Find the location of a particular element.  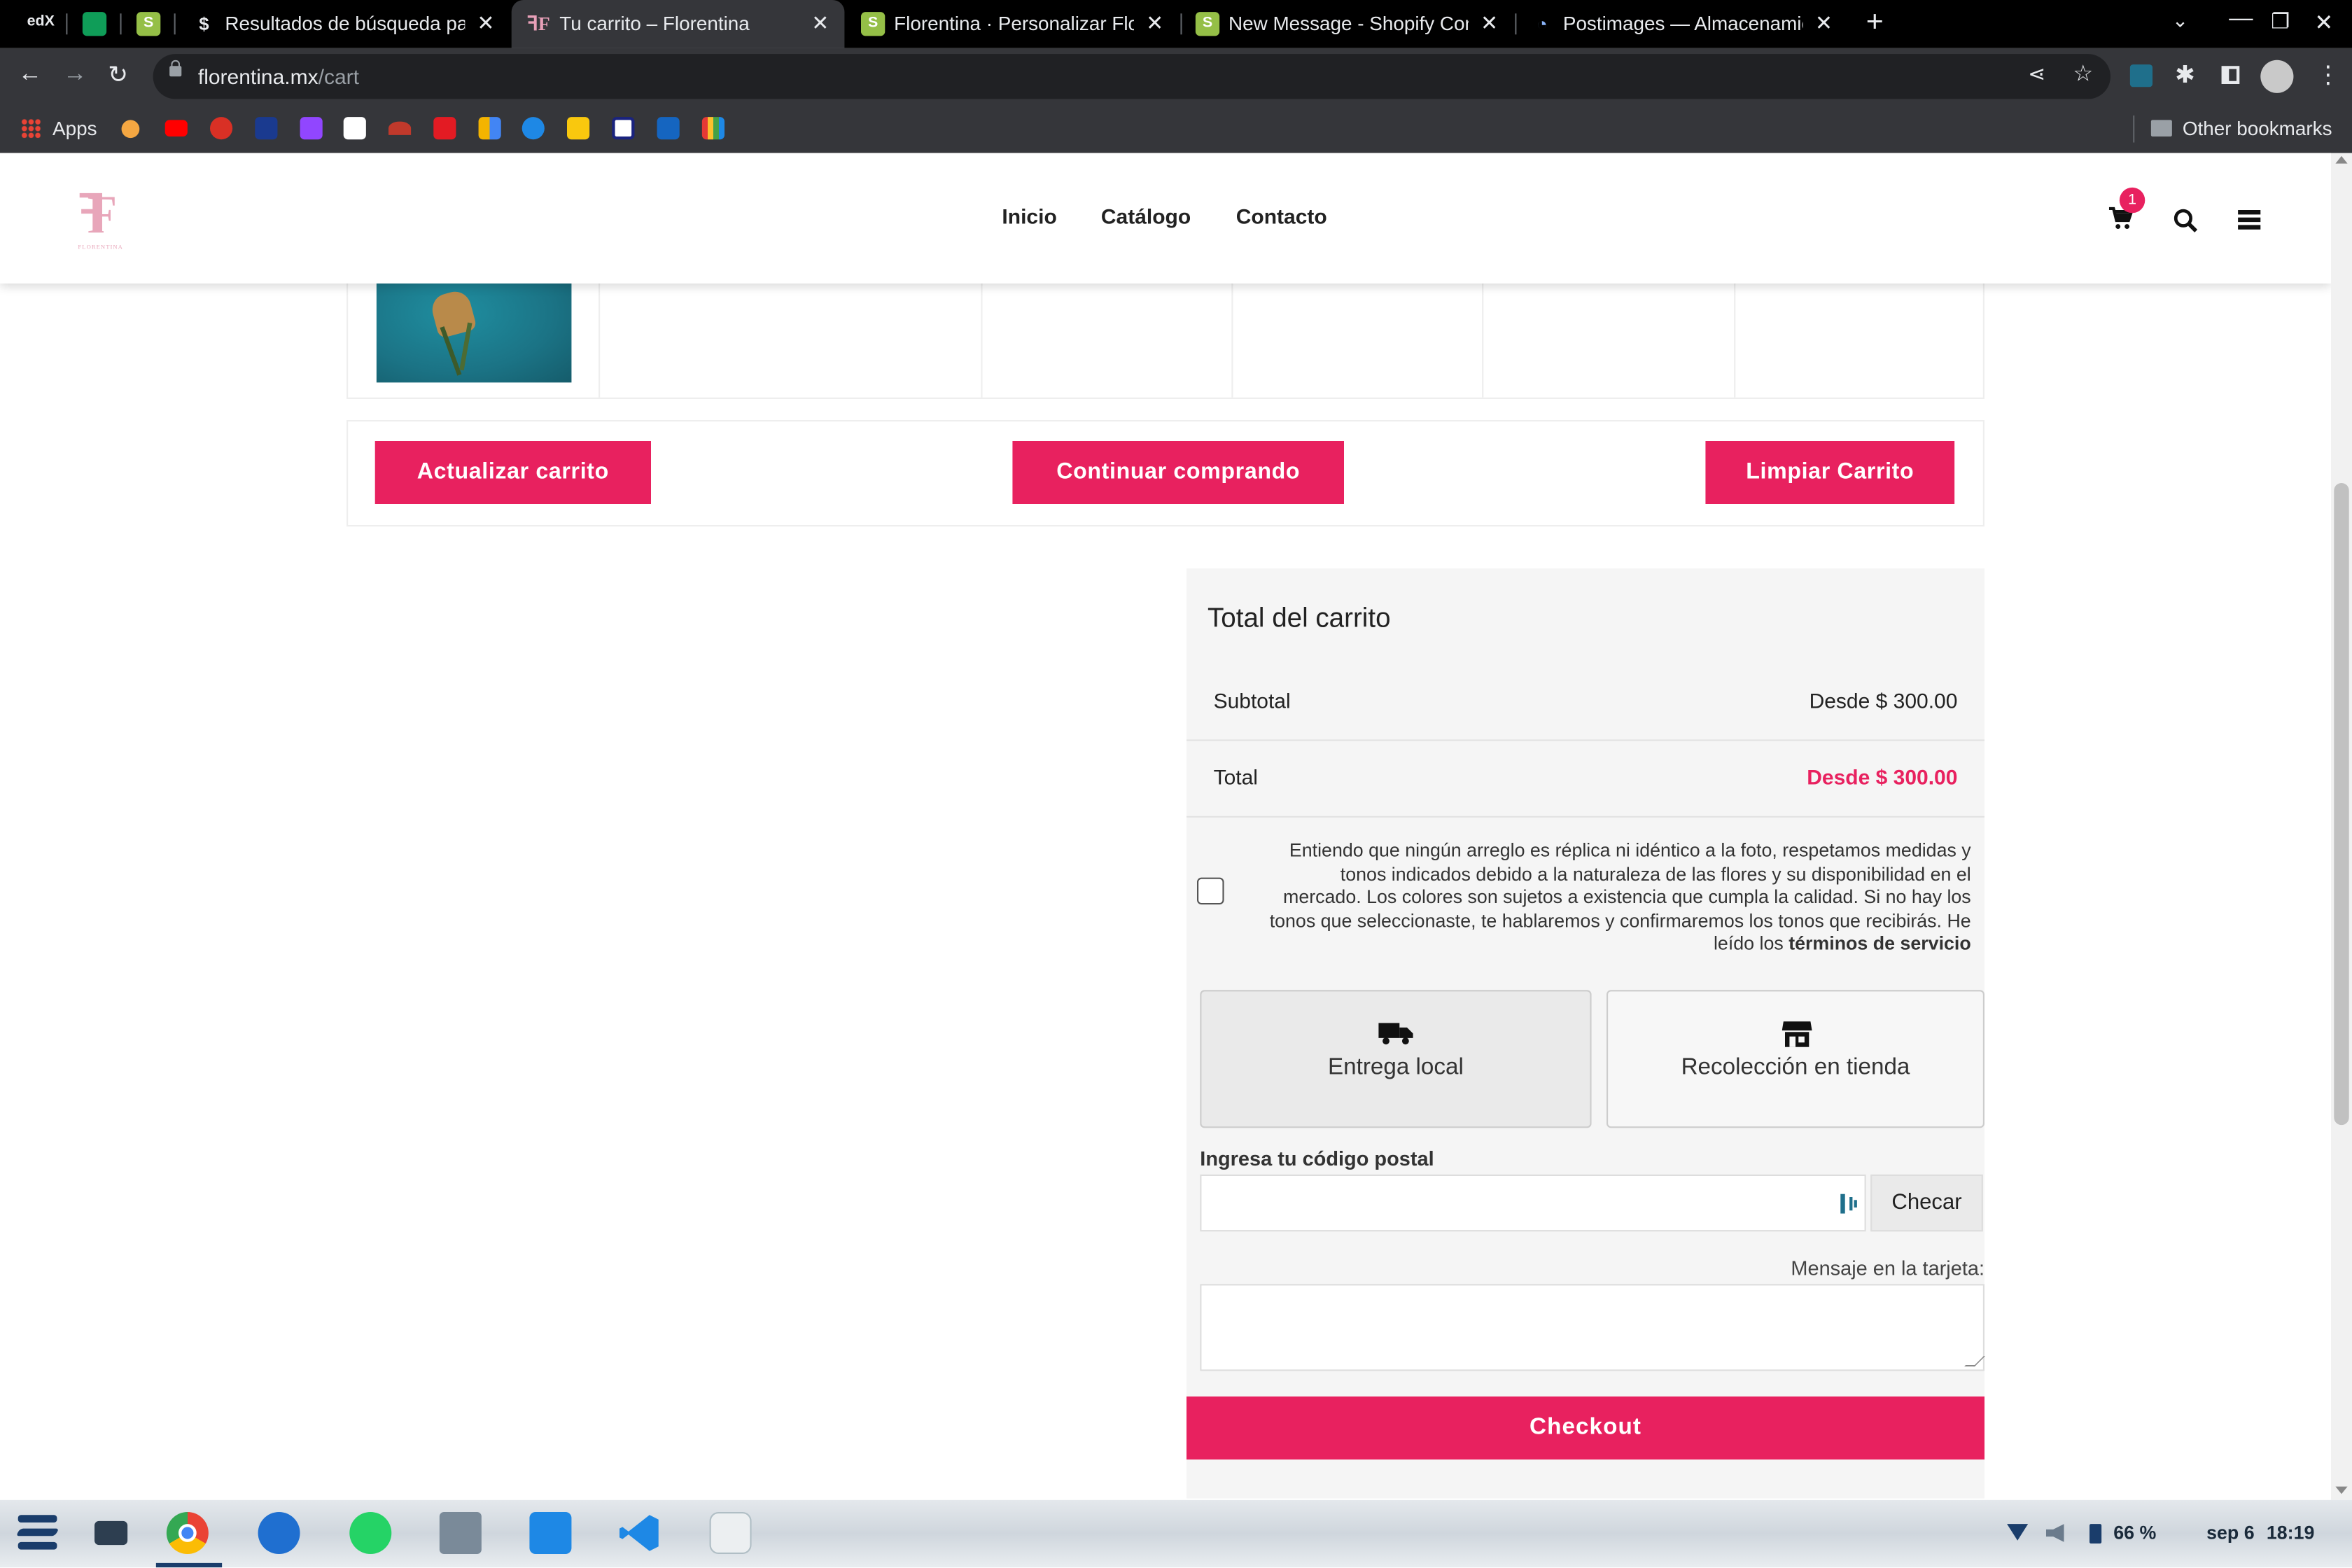

address-bar: florentina.mx/cart ⋖ ☆ is located at coordinates (1131, 76).